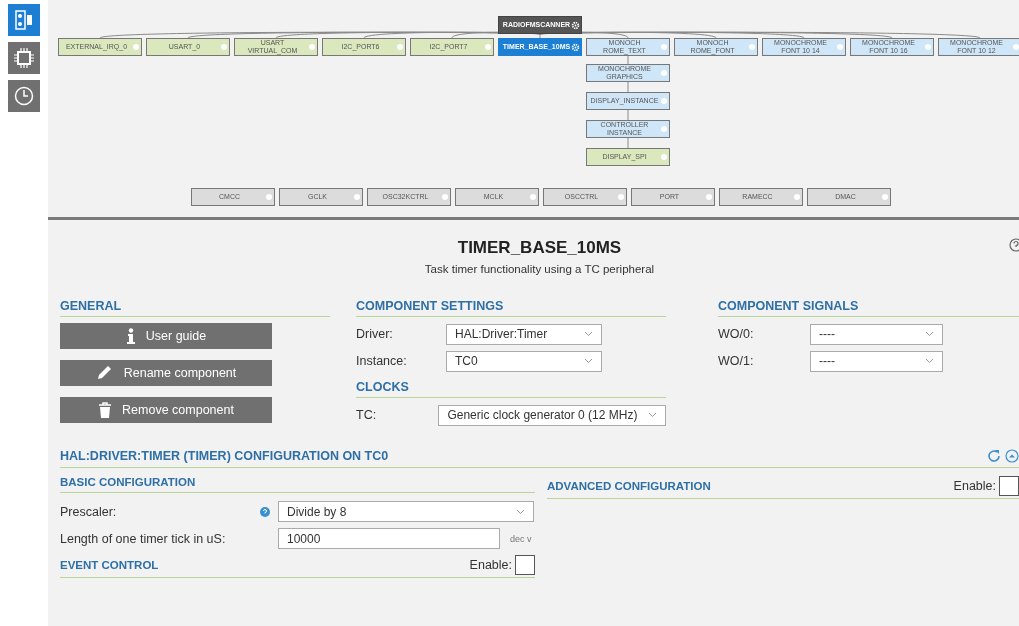 The height and width of the screenshot is (626, 1019). Describe the element at coordinates (166, 373) in the screenshot. I see `action-button: Rename component` at that location.